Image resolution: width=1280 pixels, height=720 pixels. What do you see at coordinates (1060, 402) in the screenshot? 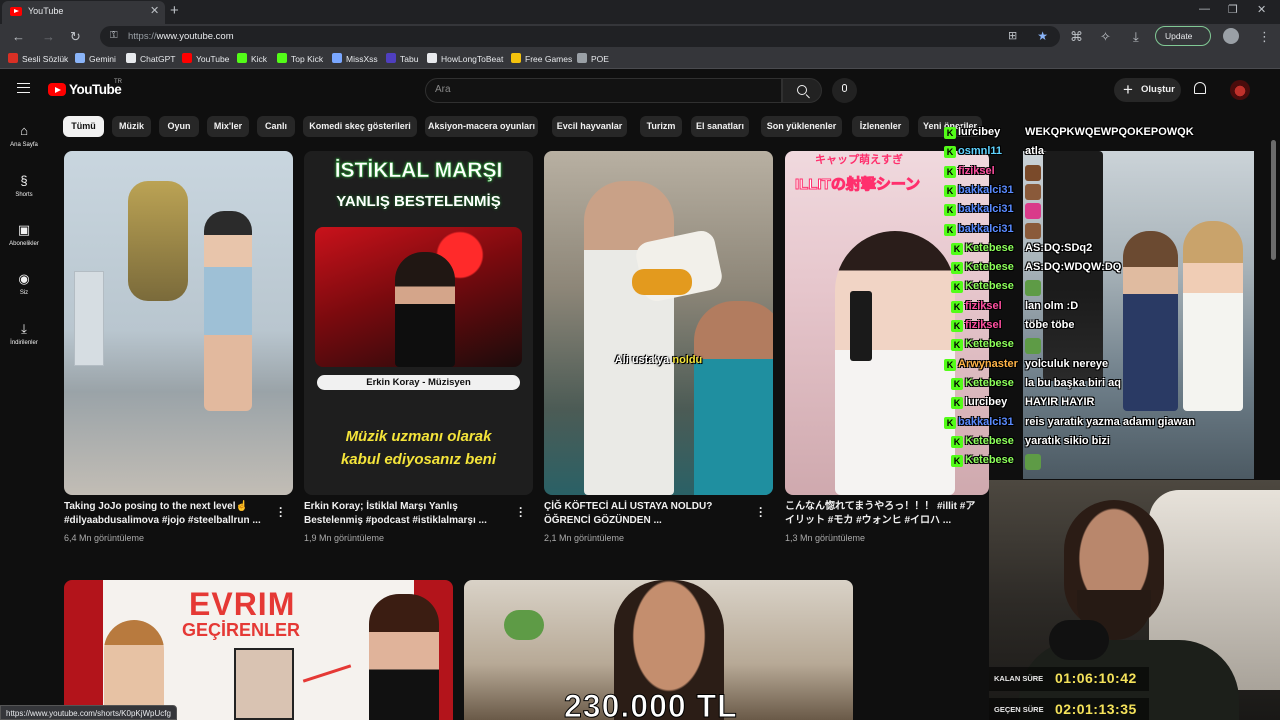
I see `chat-text: HAYIR HAYIR` at bounding box center [1060, 402].